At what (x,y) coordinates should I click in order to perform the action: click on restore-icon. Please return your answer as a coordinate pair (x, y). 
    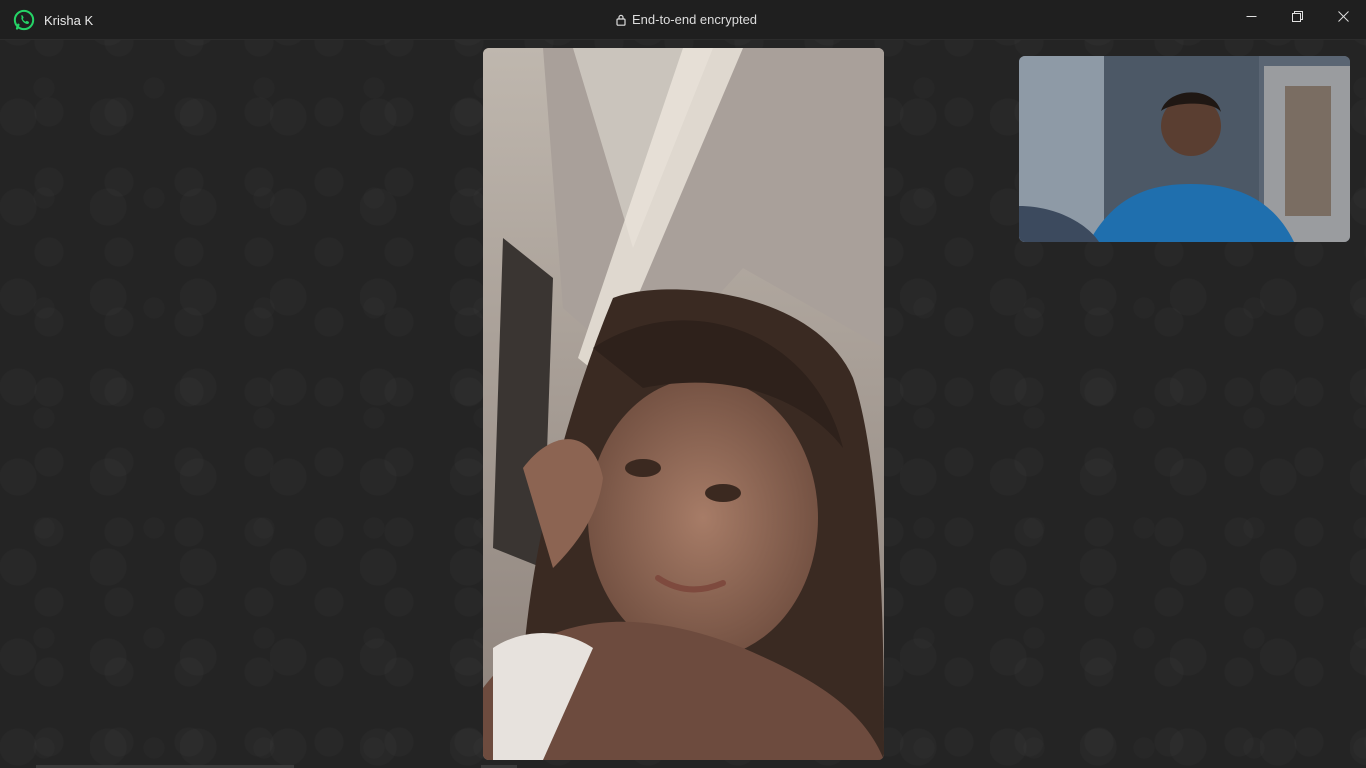
    Looking at the image, I should click on (1297, 16).